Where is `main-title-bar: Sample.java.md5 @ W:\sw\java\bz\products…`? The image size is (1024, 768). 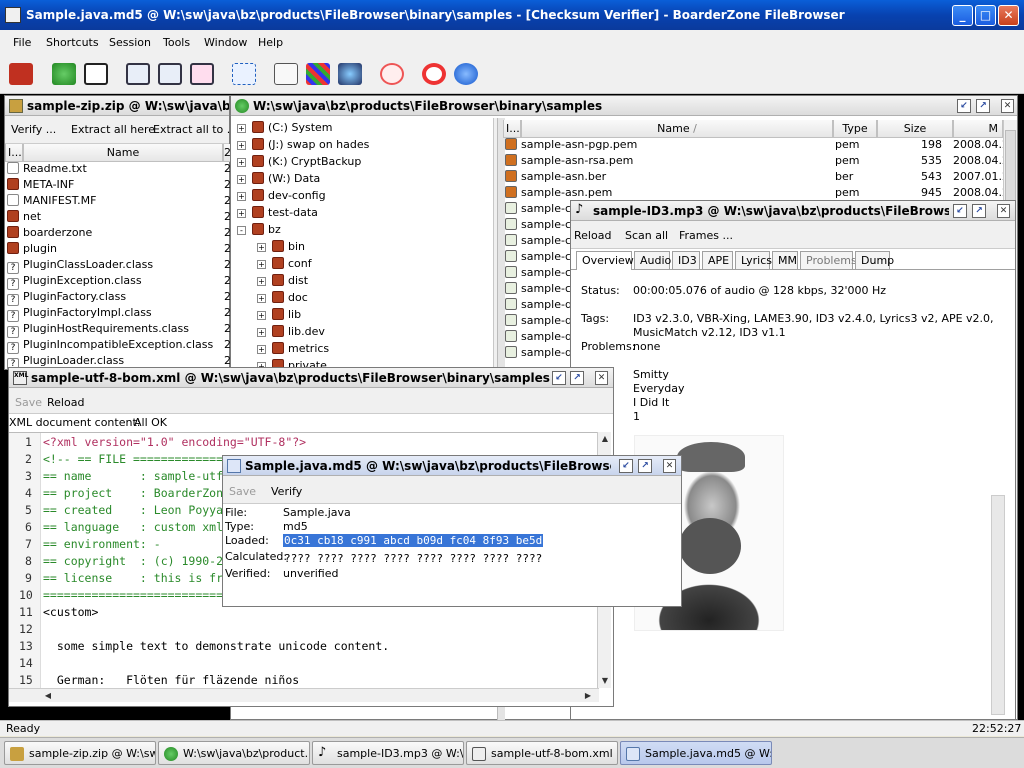
main-title-bar: Sample.java.md5 @ W:\sw\java\bz\products… is located at coordinates (512, 15).